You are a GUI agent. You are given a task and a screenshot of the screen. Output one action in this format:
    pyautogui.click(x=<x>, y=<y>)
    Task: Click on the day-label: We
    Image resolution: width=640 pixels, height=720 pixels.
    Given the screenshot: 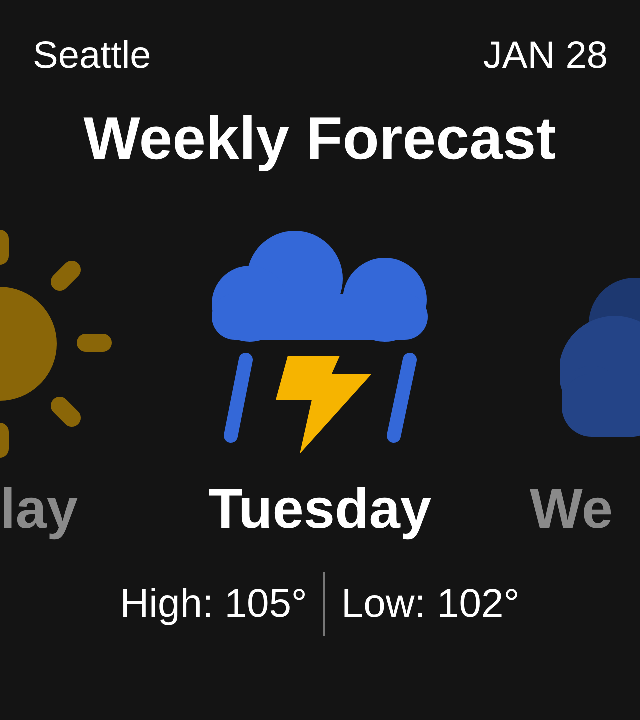 What is the action you would take?
    pyautogui.click(x=571, y=509)
    